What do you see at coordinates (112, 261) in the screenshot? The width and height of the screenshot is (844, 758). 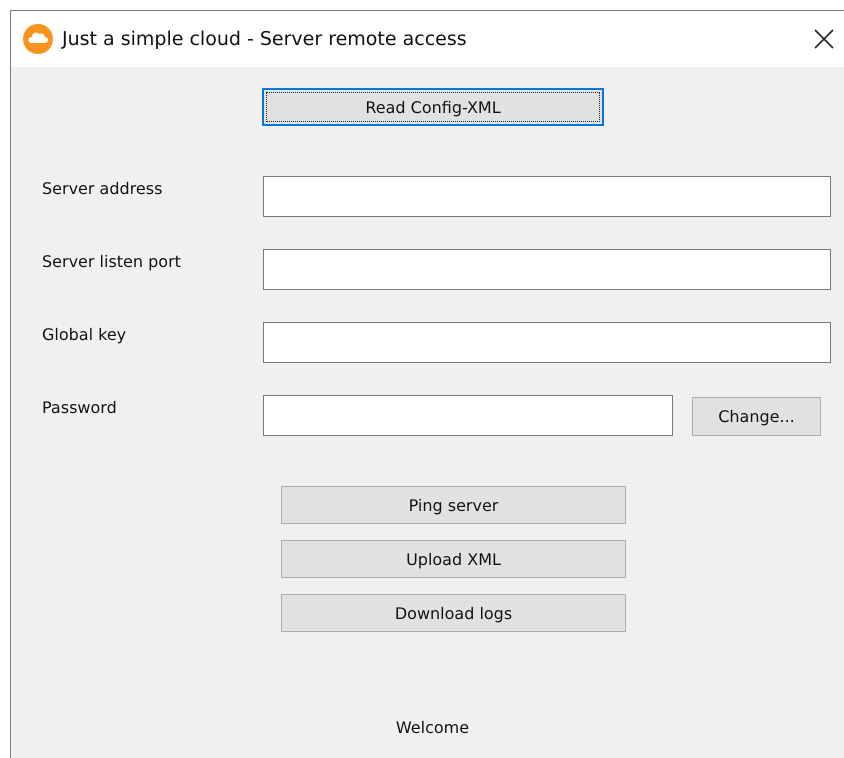 I see `field-label: Server listen port` at bounding box center [112, 261].